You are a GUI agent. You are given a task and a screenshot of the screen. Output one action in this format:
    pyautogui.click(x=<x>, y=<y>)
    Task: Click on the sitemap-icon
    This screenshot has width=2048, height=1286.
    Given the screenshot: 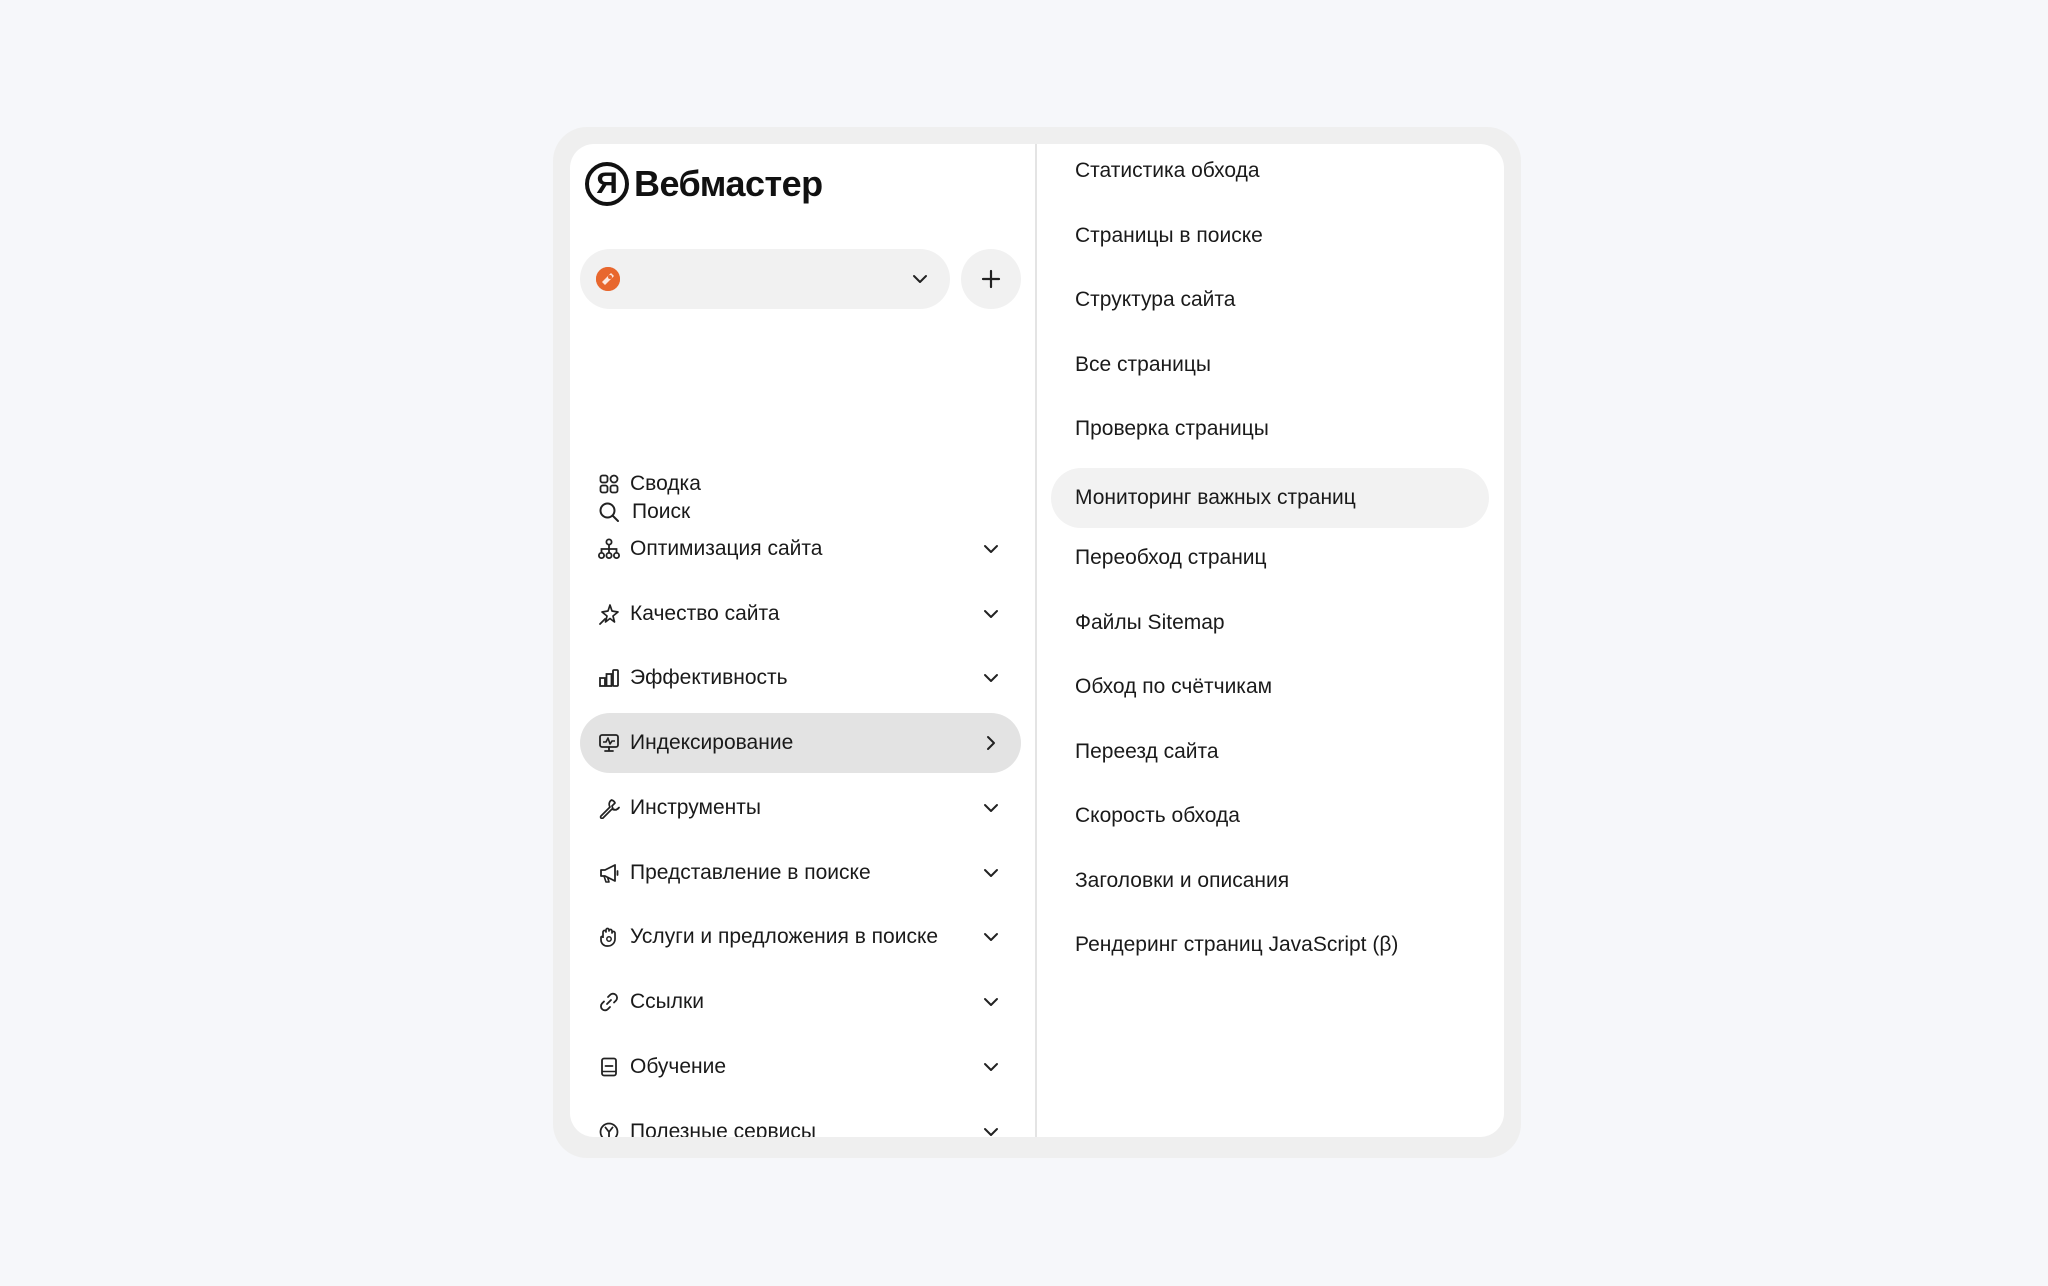 What is the action you would take?
    pyautogui.click(x=609, y=549)
    